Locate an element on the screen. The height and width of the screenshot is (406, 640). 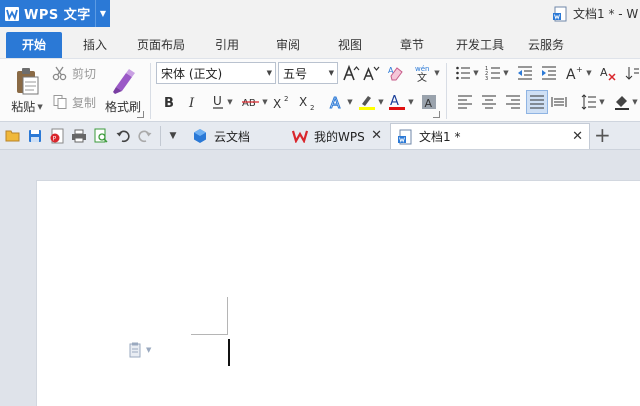
character-shading-icon: A is located at coordinates (429, 102).